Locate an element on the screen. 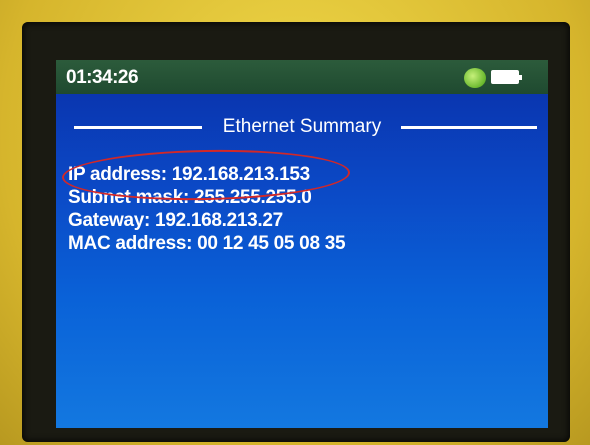  gateway-line: Gateway: 192.168.213.27 is located at coordinates (175, 220).